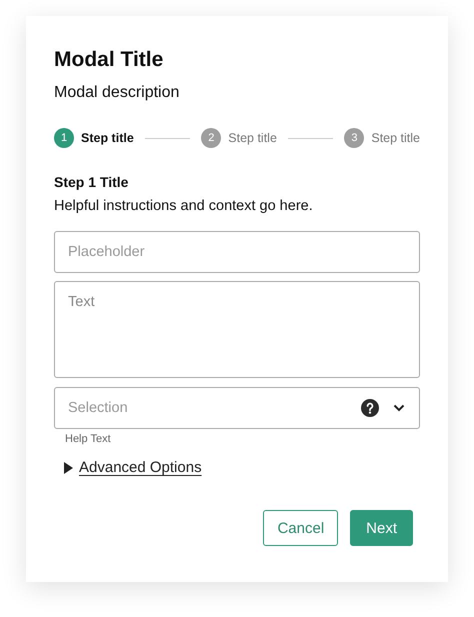 The height and width of the screenshot is (617, 474). What do you see at coordinates (88, 439) in the screenshot?
I see `help-text: Help Text` at bounding box center [88, 439].